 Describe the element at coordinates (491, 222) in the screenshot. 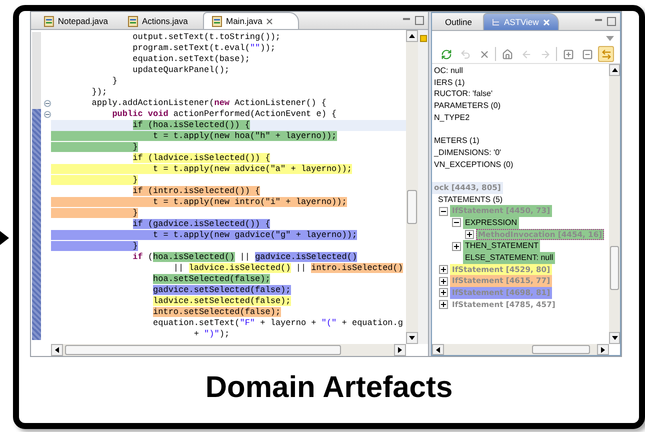

I see `tree-item: EXPRESSION` at that location.